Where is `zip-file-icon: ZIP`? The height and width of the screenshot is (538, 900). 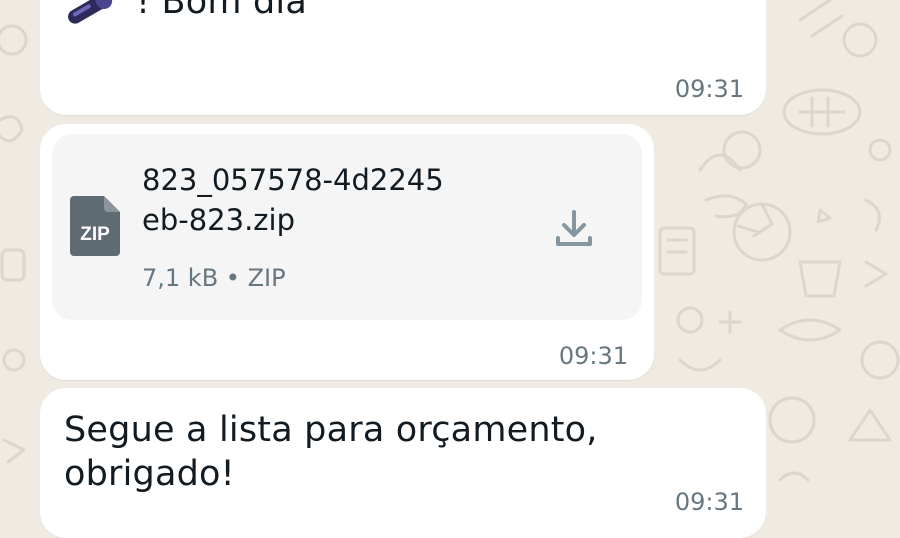
zip-file-icon: ZIP is located at coordinates (95, 226).